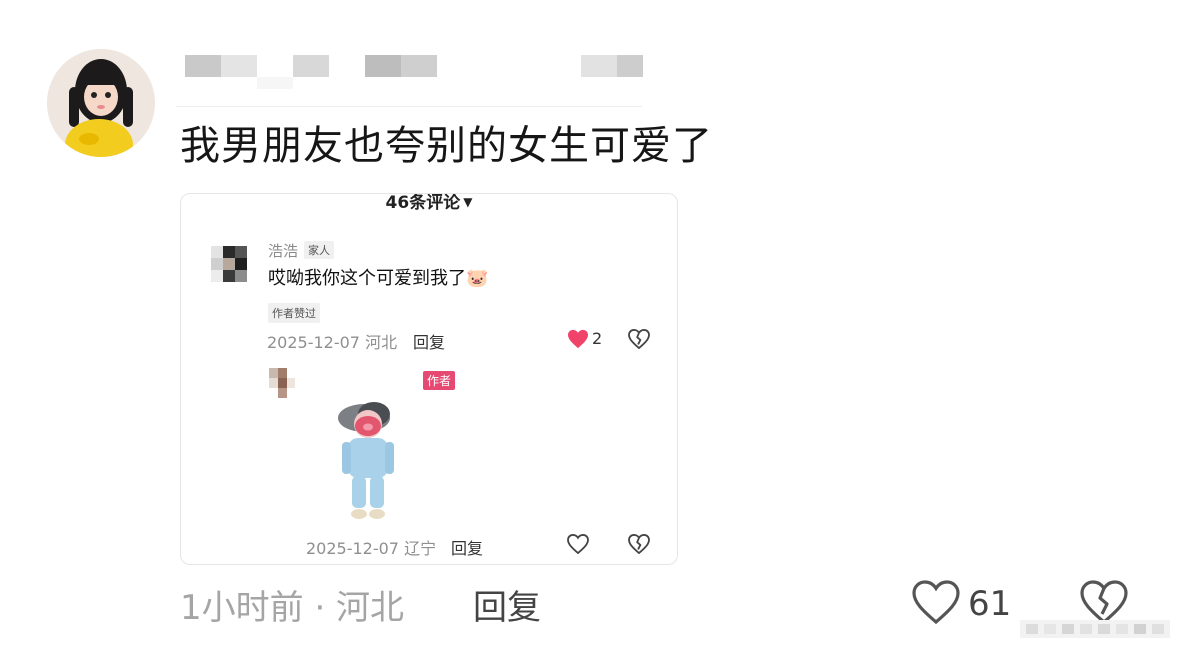 The width and height of the screenshot is (1178, 659). What do you see at coordinates (415, 80) in the screenshot?
I see `username-mosaic` at bounding box center [415, 80].